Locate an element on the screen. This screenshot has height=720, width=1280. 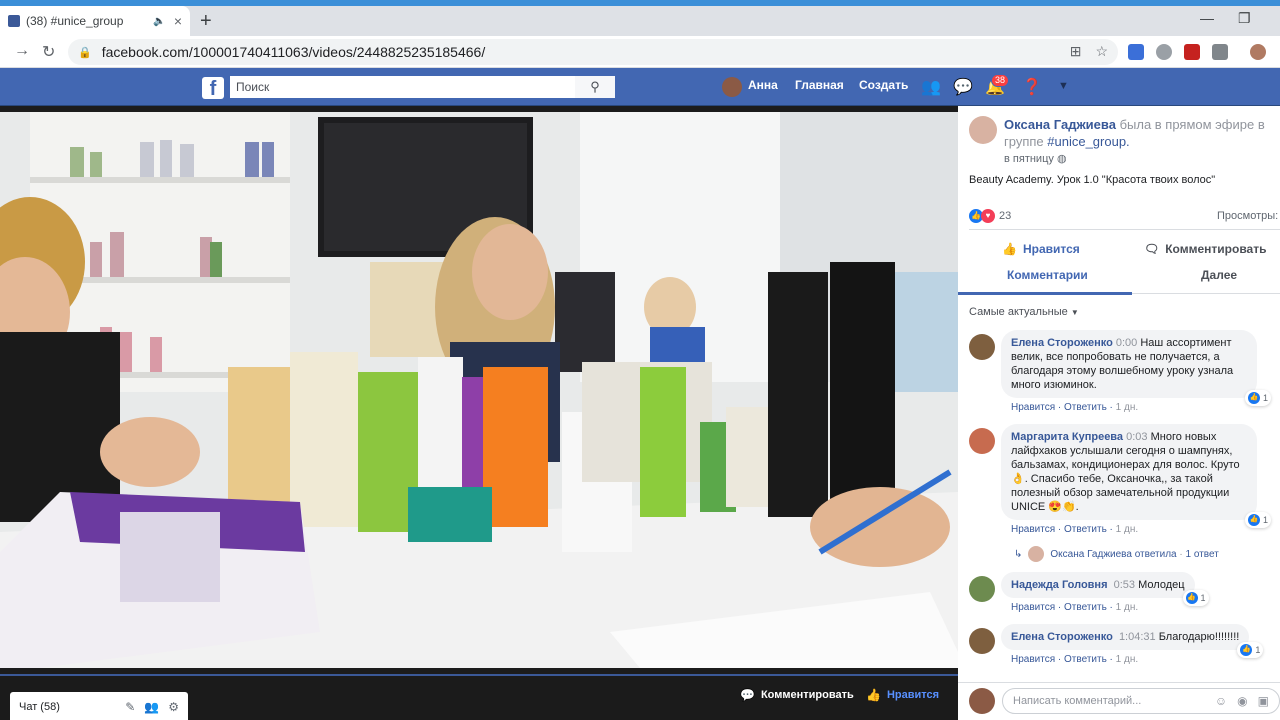
video-comment-button: 💬 Комментировать is located at coordinates (797, 695).